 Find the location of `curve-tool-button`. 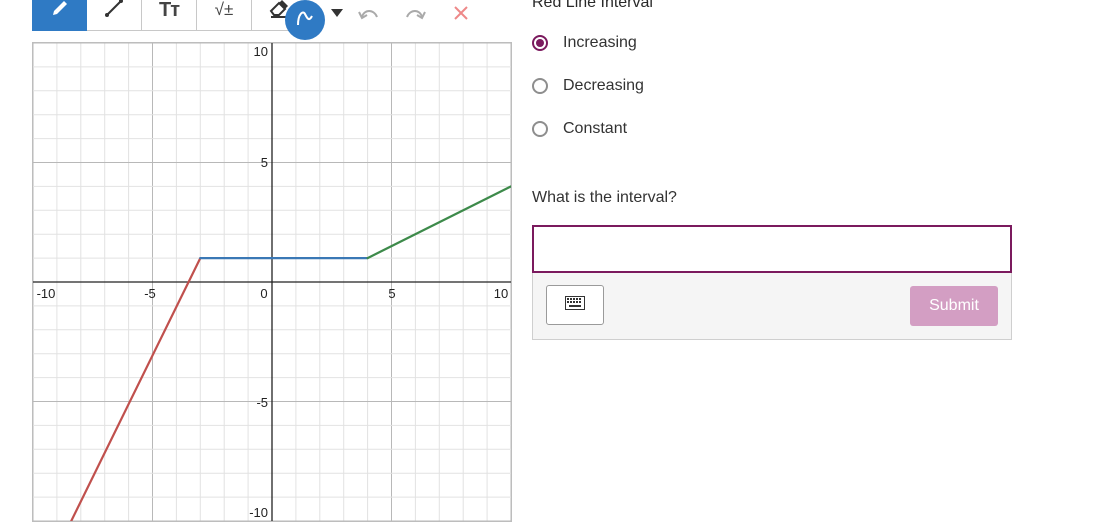

curve-tool-button is located at coordinates (305, 20).